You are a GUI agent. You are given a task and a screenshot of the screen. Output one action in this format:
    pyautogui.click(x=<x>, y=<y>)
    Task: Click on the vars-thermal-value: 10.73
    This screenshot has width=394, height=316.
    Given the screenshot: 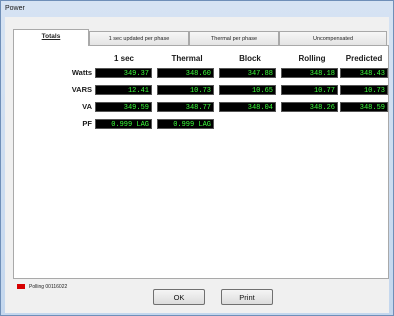 What is the action you would take?
    pyautogui.click(x=185, y=90)
    